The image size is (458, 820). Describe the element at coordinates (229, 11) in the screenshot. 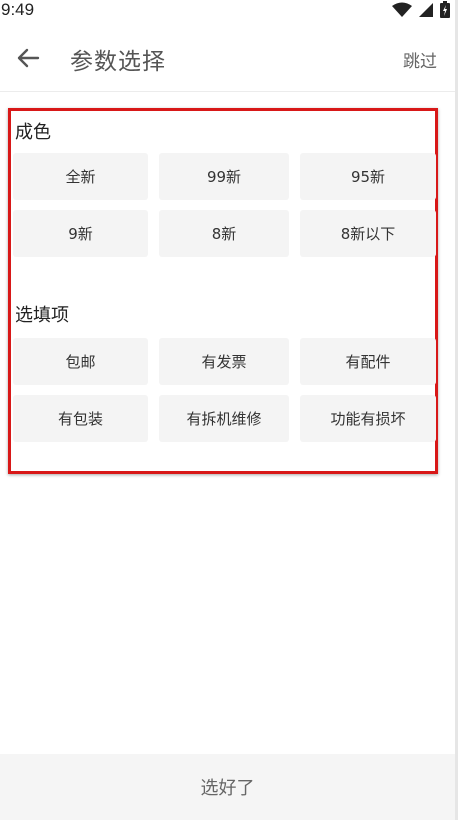

I see `status-bar: 9:49` at that location.